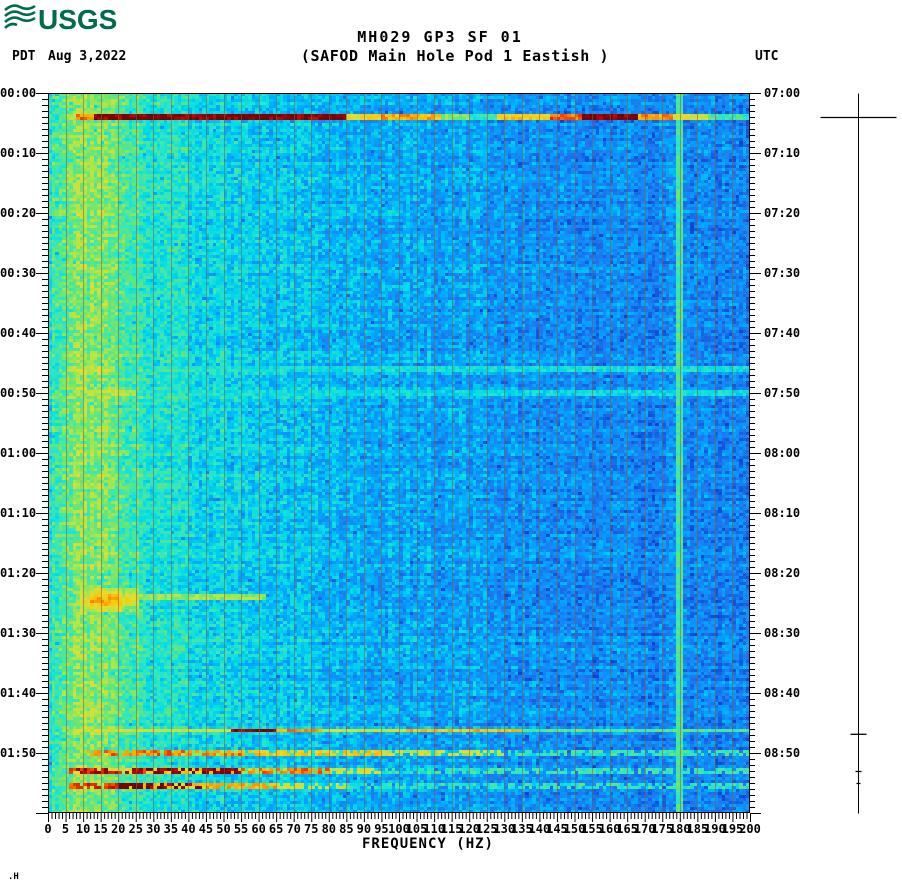  I want to click on left-time-tick-label: 01:10, so click(18, 513).